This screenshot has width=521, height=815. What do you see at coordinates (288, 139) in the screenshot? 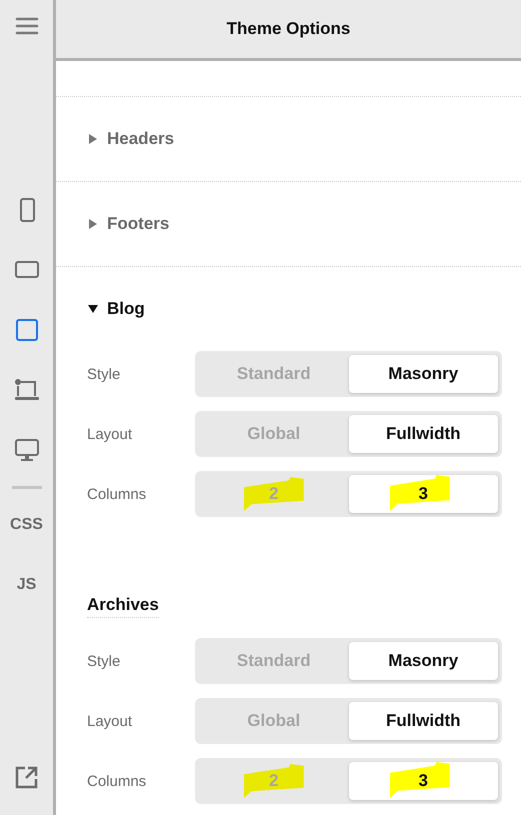
I see `section-header: Headers` at bounding box center [288, 139].